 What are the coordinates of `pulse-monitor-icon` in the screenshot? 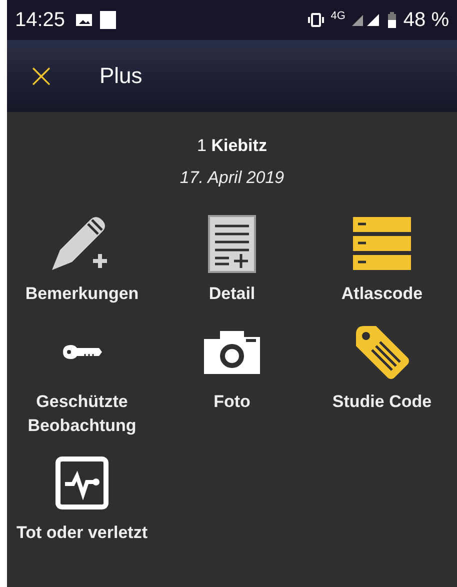 It's located at (82, 483).